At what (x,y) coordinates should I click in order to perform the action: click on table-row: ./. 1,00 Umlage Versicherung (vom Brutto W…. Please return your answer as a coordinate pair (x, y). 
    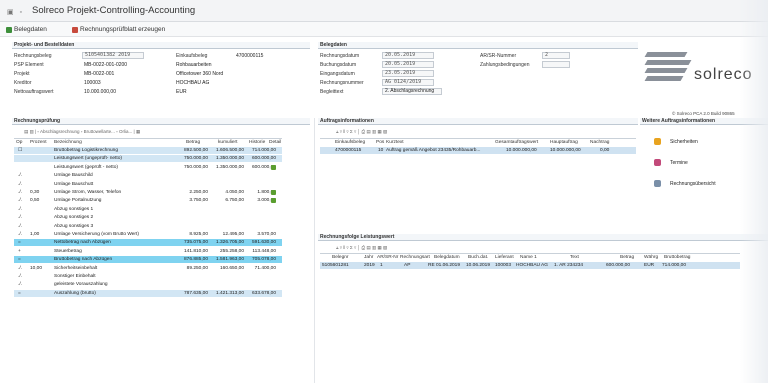
    Looking at the image, I should click on (148, 234).